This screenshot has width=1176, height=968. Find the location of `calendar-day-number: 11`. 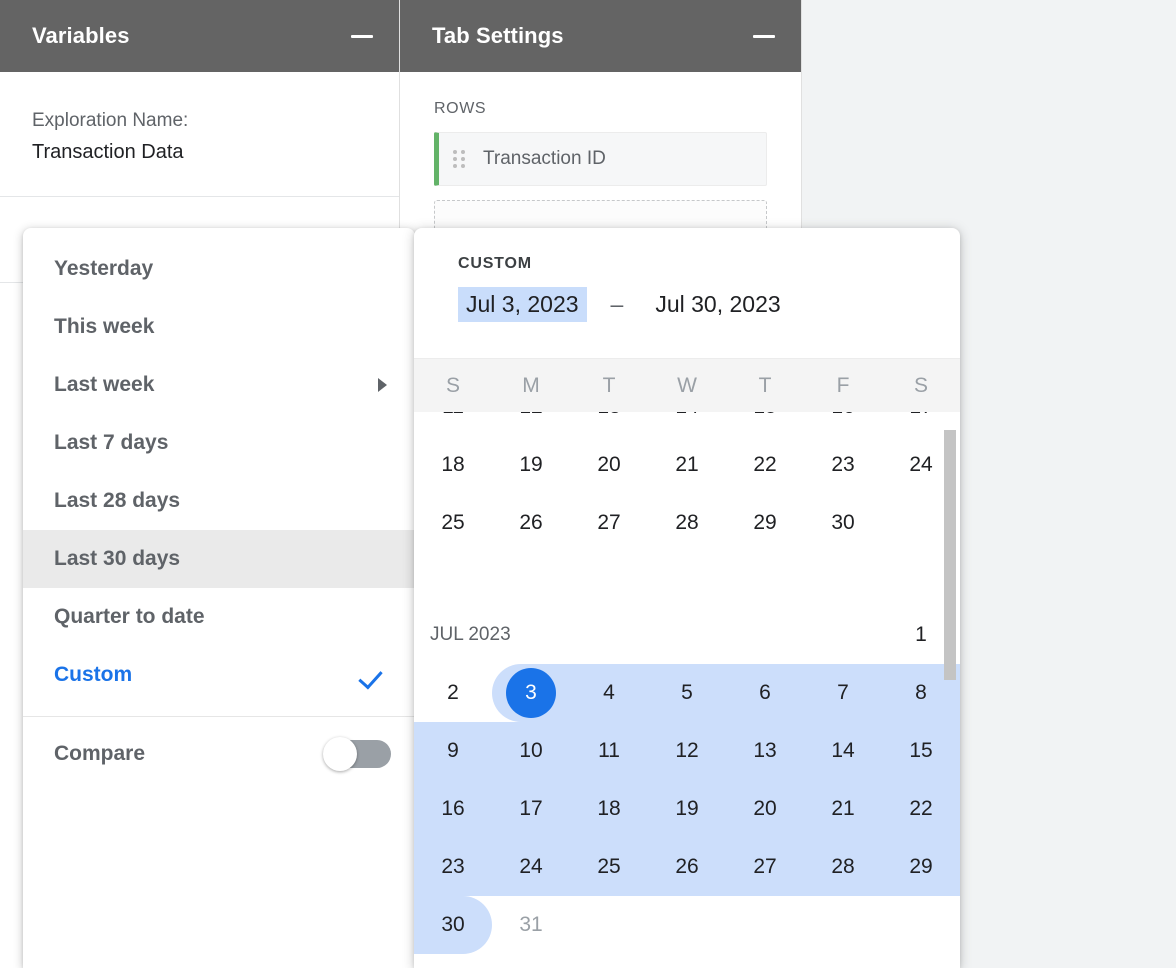

calendar-day-number: 11 is located at coordinates (609, 750).